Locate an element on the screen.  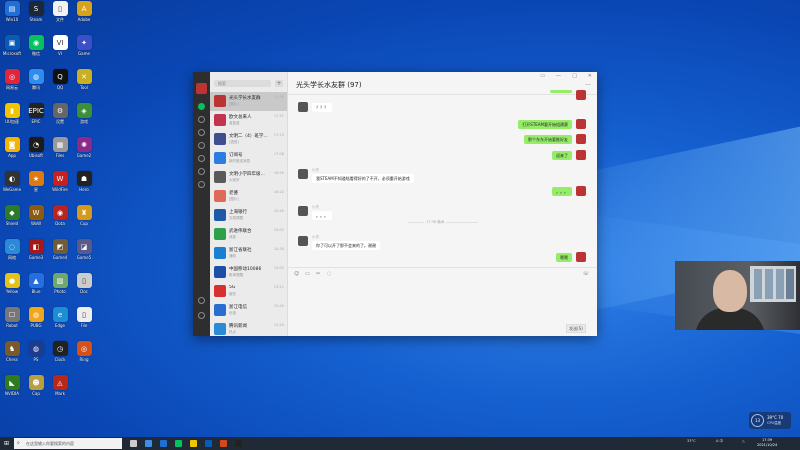
conversation-item: 浙江省联社 通知 14:30 is located at coordinates (248, 253).